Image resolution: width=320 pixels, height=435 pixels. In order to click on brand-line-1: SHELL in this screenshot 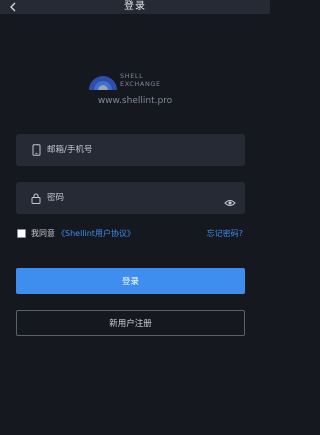, I will do `click(132, 76)`.